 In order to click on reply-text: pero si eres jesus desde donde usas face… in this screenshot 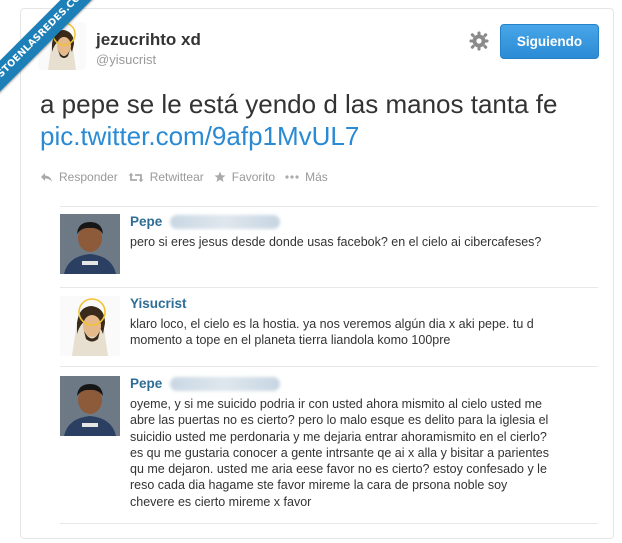, I will do `click(336, 242)`.